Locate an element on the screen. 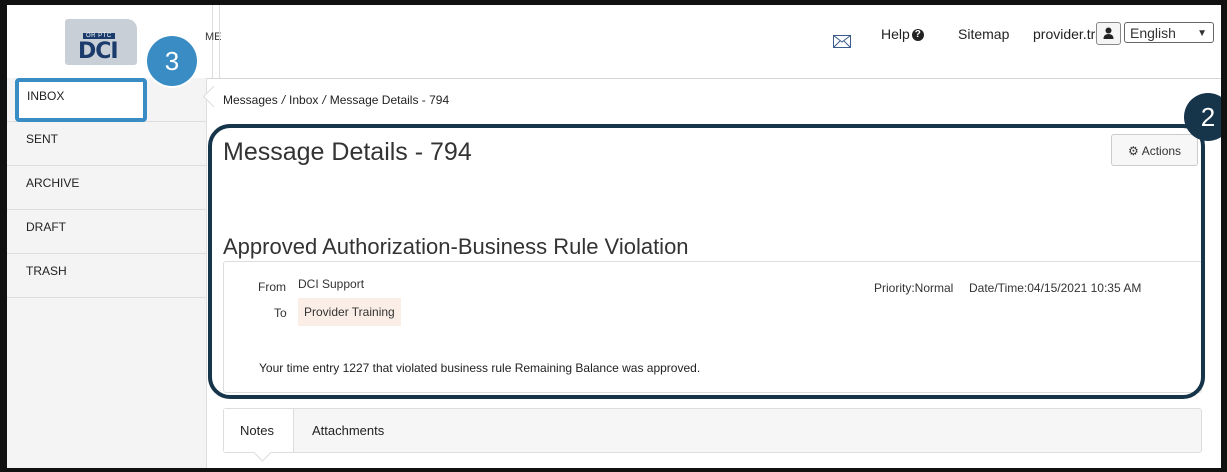  sidebar-item-label: TRASH is located at coordinates (46, 271).